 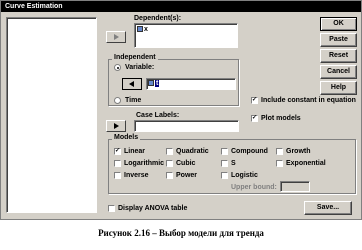 I want to click on independent-variable-field: t, so click(x=191, y=84).